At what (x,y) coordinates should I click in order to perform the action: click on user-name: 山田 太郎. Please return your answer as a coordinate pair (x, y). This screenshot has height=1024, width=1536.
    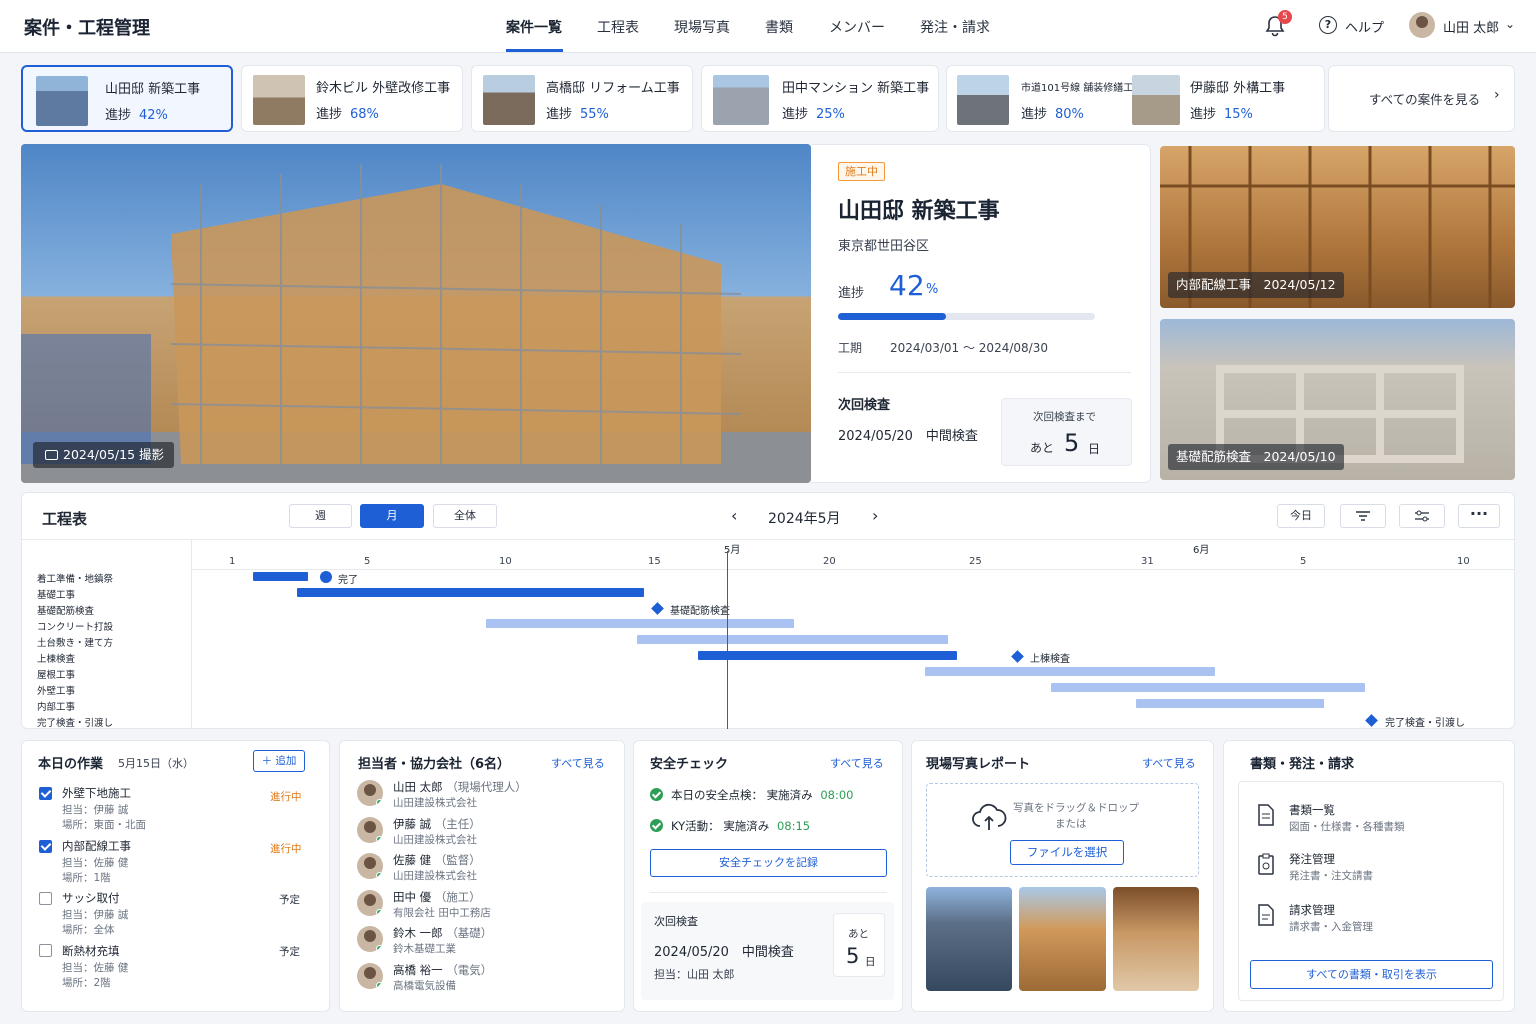
    Looking at the image, I should click on (1471, 26).